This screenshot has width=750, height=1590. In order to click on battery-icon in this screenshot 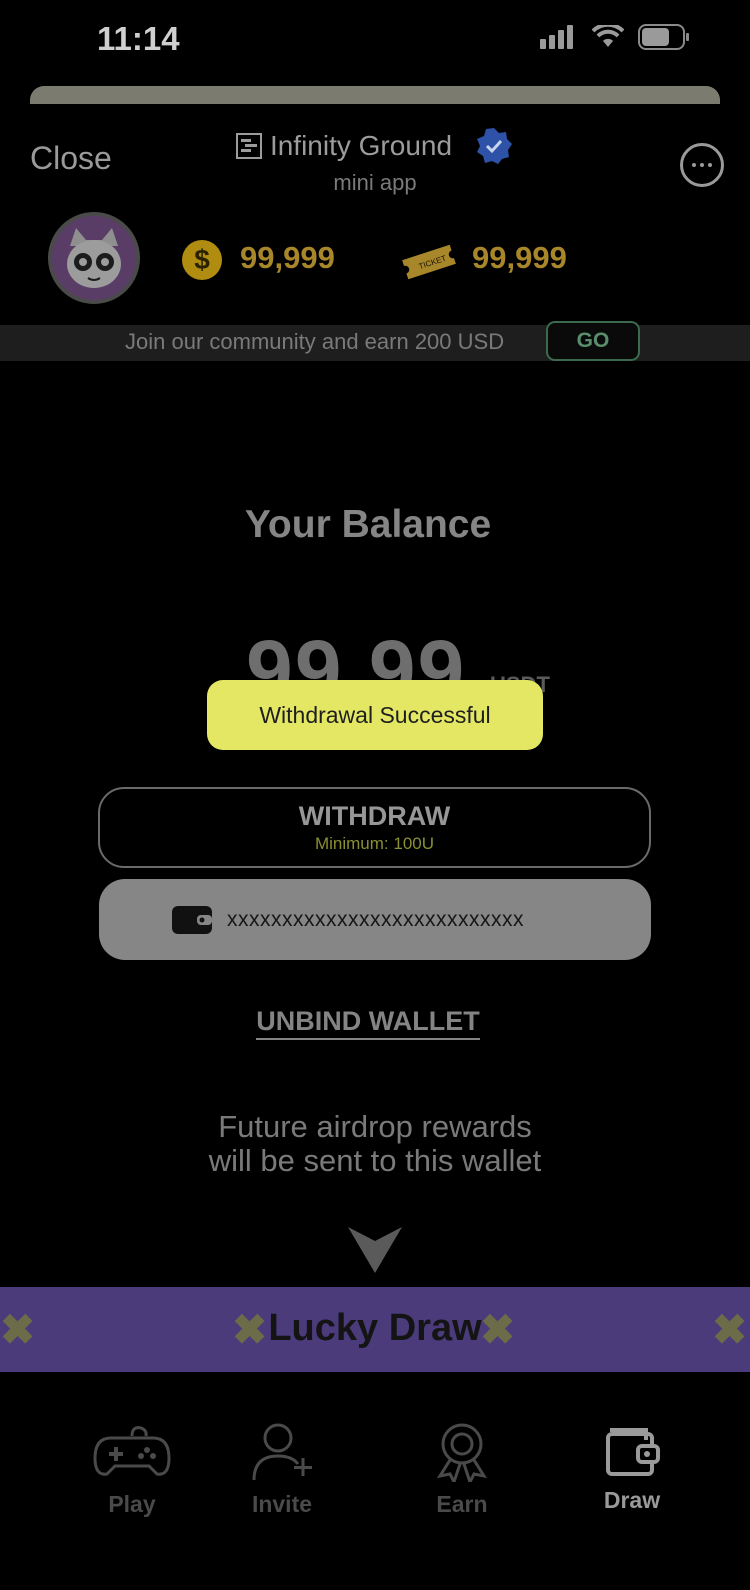, I will do `click(663, 37)`.